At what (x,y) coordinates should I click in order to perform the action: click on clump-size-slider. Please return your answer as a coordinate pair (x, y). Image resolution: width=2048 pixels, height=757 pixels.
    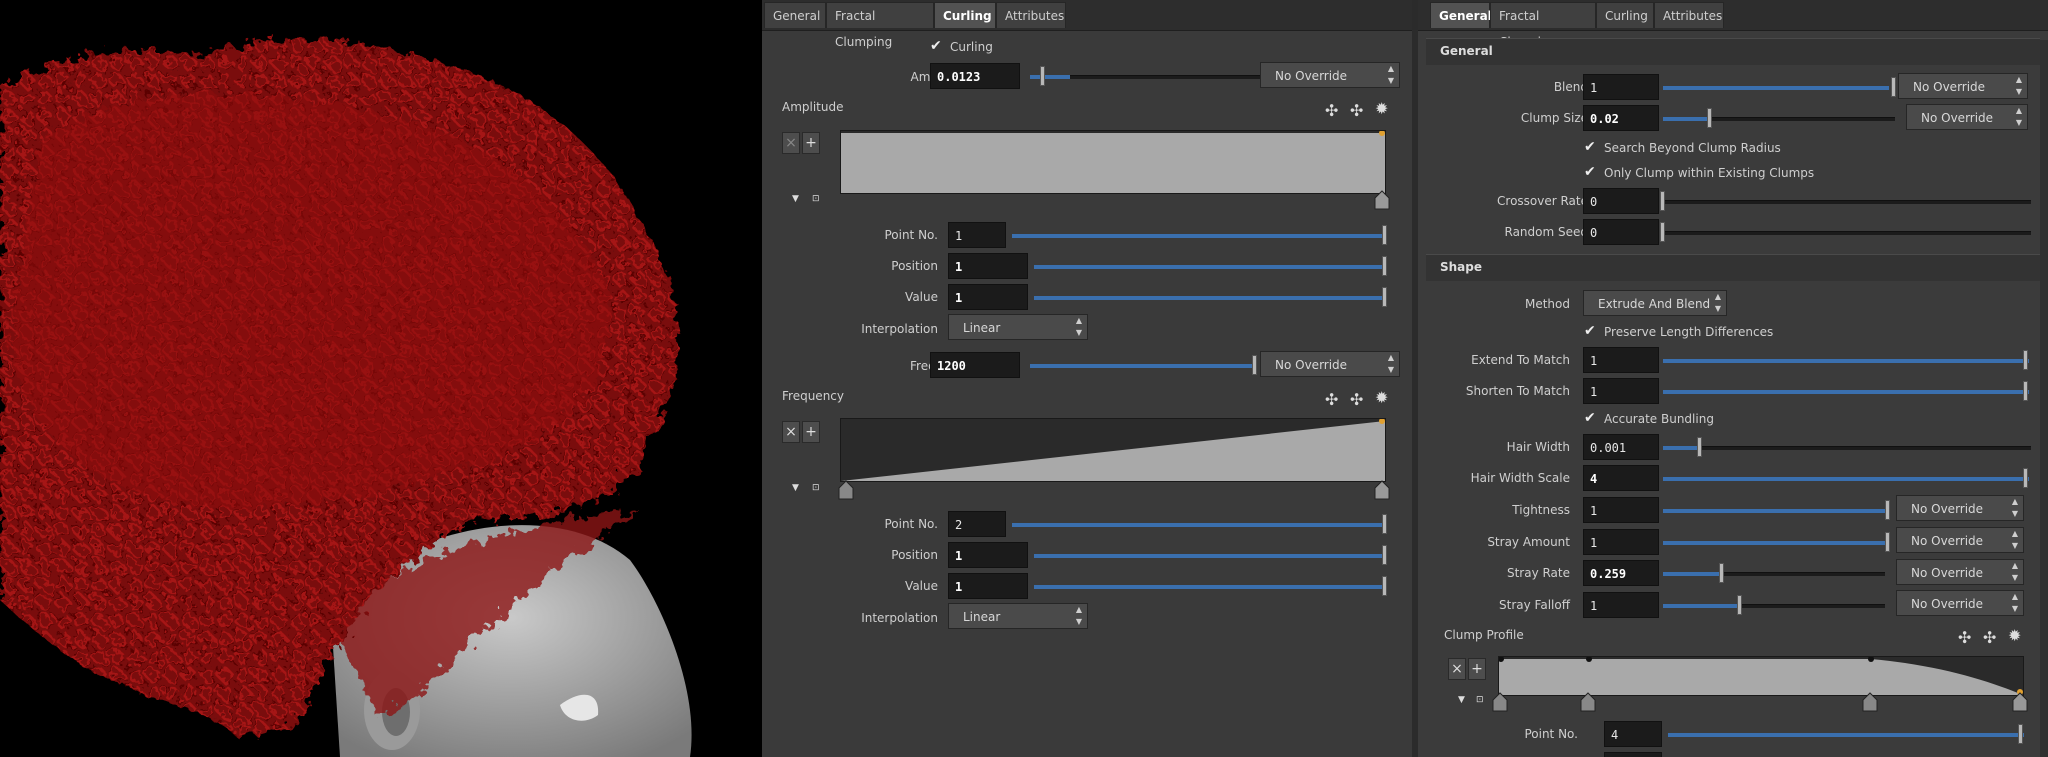
    Looking at the image, I should click on (1779, 119).